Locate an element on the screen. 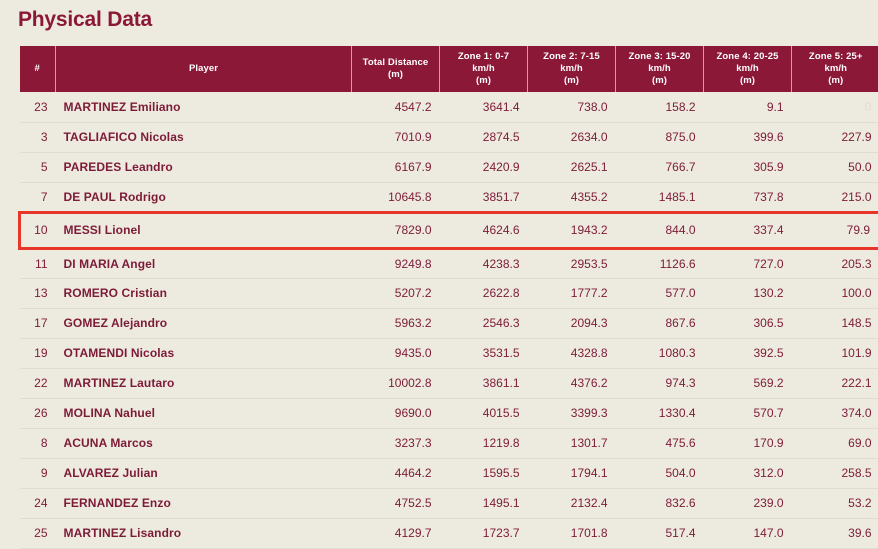 The image size is (878, 549). cell-zone4: 570.7 is located at coordinates (748, 413).